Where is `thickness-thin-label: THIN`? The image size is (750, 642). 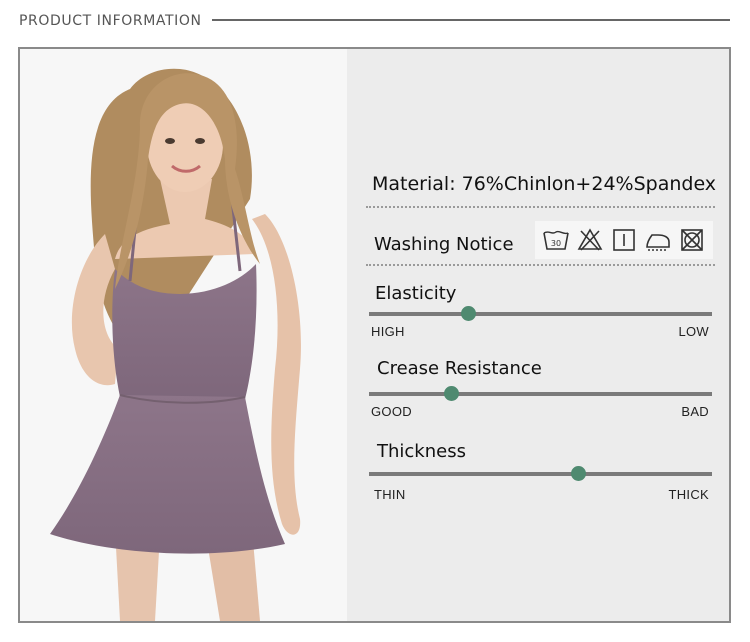 thickness-thin-label: THIN is located at coordinates (390, 494).